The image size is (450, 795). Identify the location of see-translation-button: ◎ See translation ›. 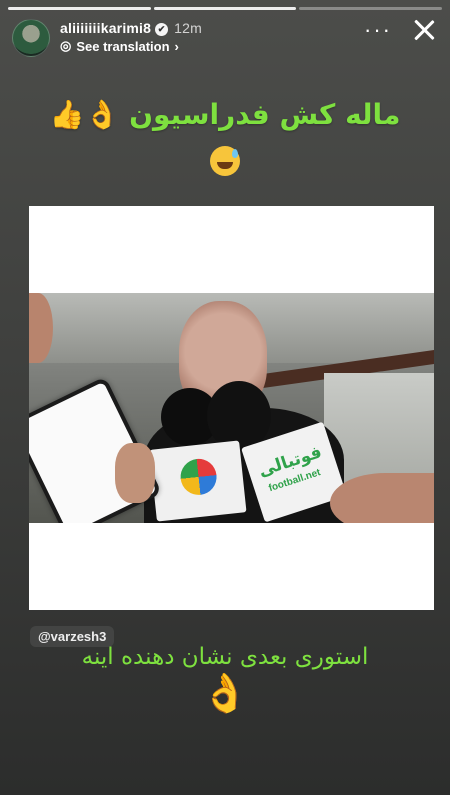
(119, 46).